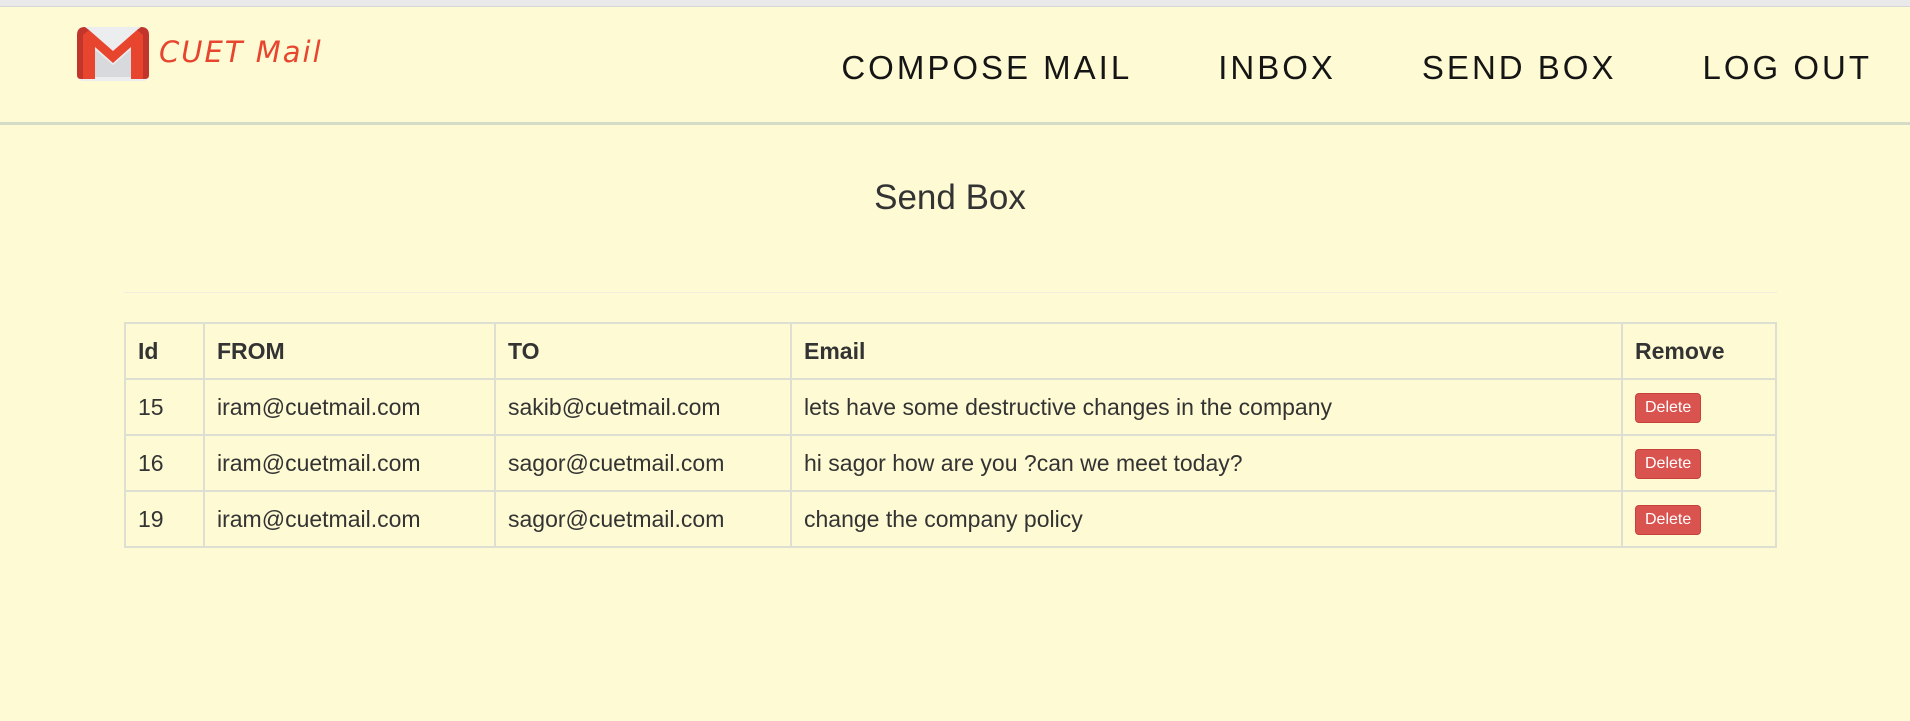 This screenshot has width=1910, height=721. Describe the element at coordinates (164, 519) in the screenshot. I see `cell-id: 19` at that location.